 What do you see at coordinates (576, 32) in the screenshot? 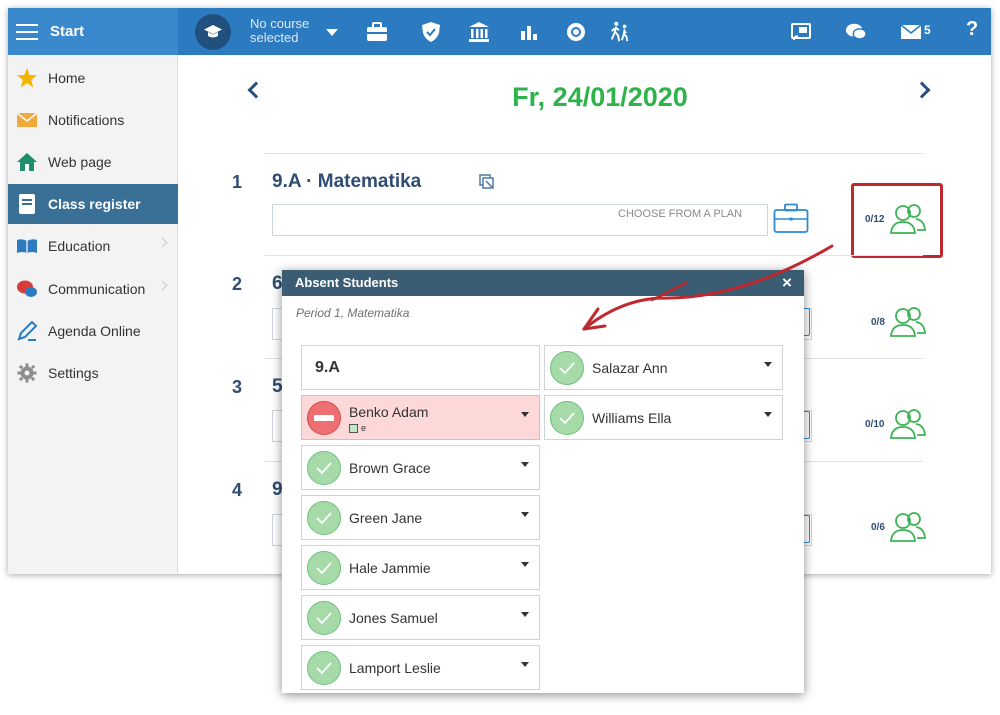
I see `award-icon` at bounding box center [576, 32].